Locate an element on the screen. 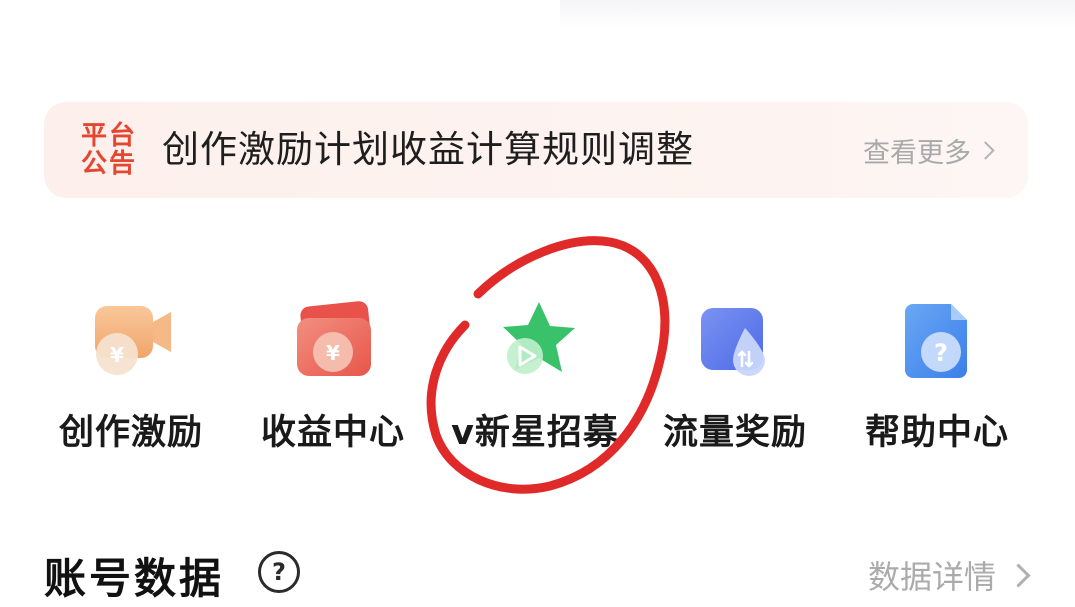  announcement-tag: 平台 公告 is located at coordinates (109, 150).